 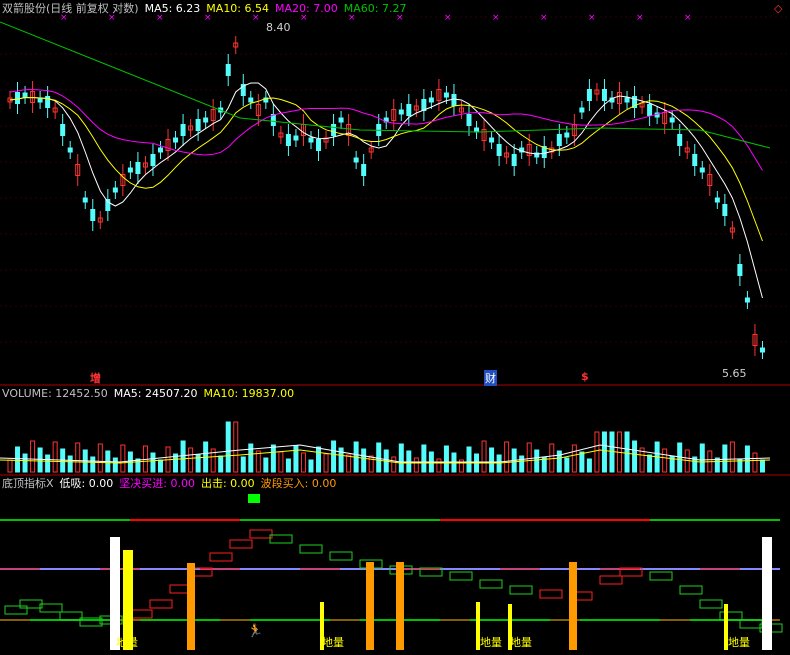 What do you see at coordinates (490, 378) in the screenshot?
I see `event-cai-mark: 财` at bounding box center [490, 378].